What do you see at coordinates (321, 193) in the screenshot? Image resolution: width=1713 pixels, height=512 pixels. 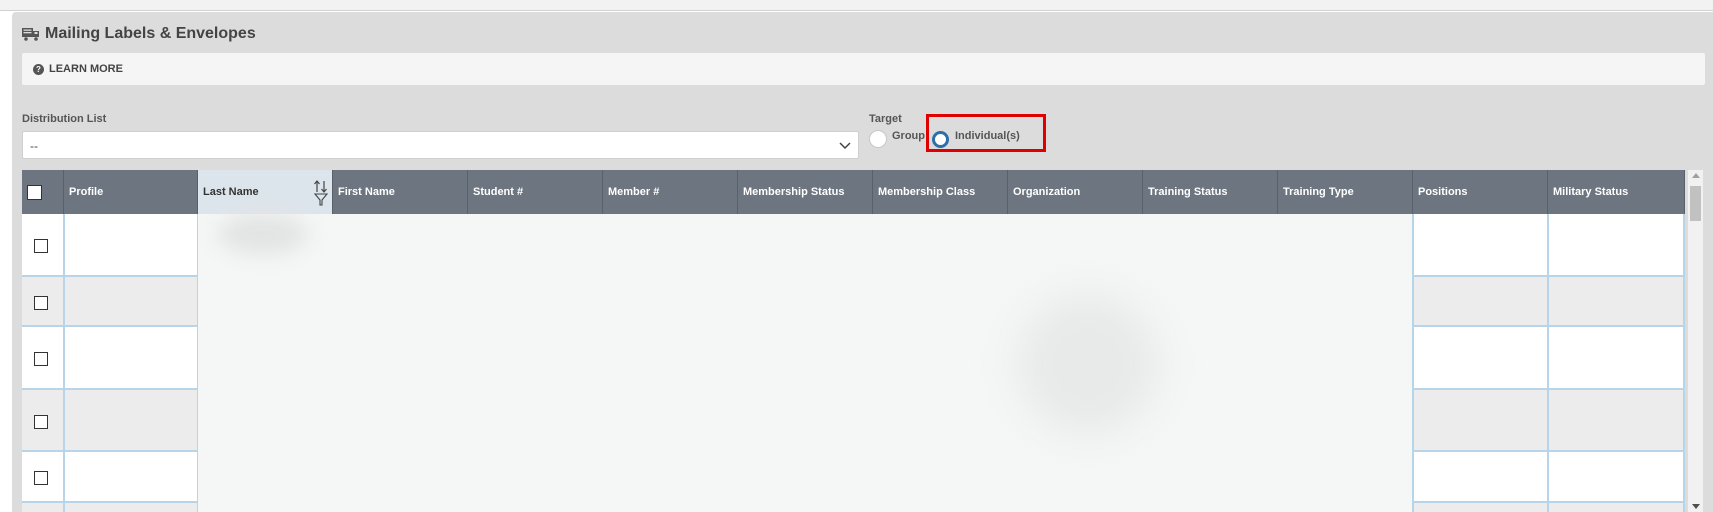 I see `sort-filter-icon` at bounding box center [321, 193].